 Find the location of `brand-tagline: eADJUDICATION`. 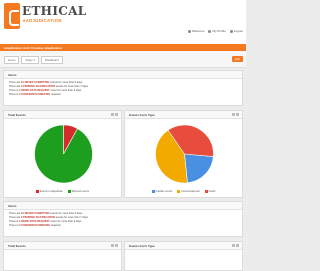

brand-tagline: eADJUDICATION is located at coordinates (42, 20).